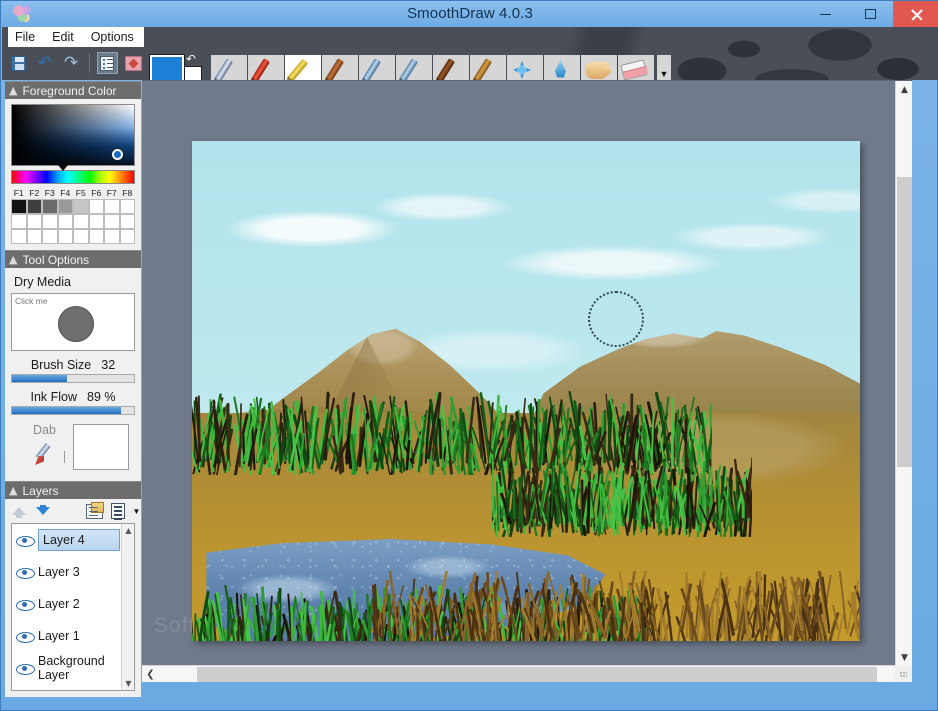 The width and height of the screenshot is (938, 711). I want to click on panel-header-tool-options: ▲ Tool Options, so click(73, 259).